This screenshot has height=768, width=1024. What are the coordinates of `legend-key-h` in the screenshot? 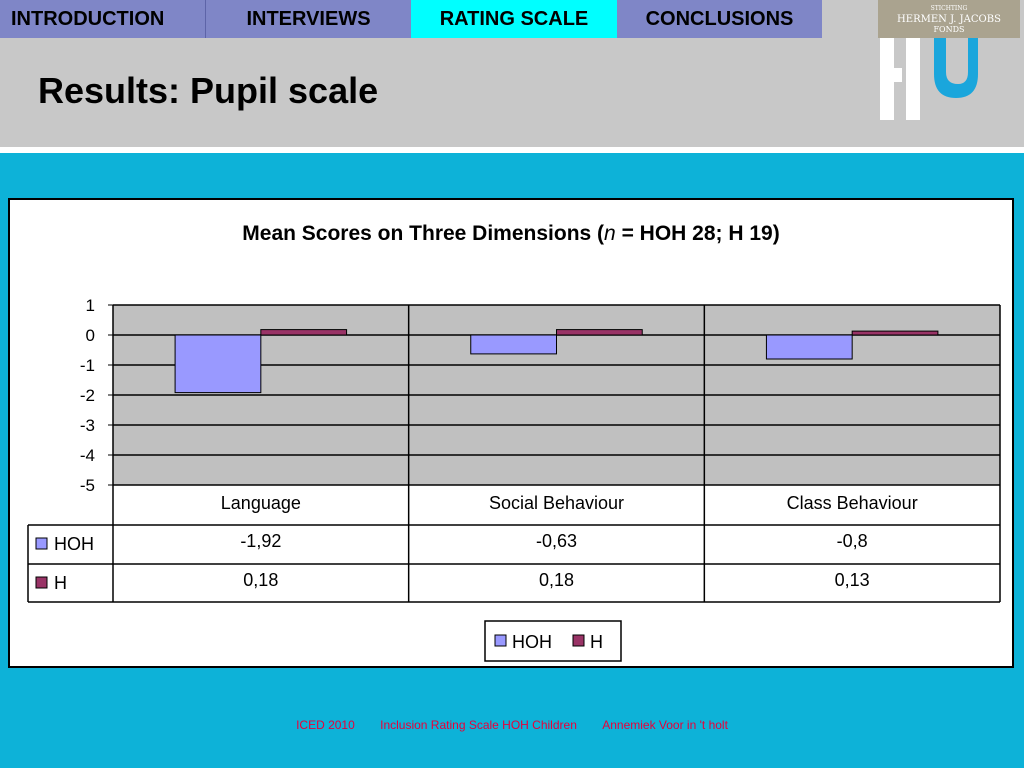 It's located at (578, 640).